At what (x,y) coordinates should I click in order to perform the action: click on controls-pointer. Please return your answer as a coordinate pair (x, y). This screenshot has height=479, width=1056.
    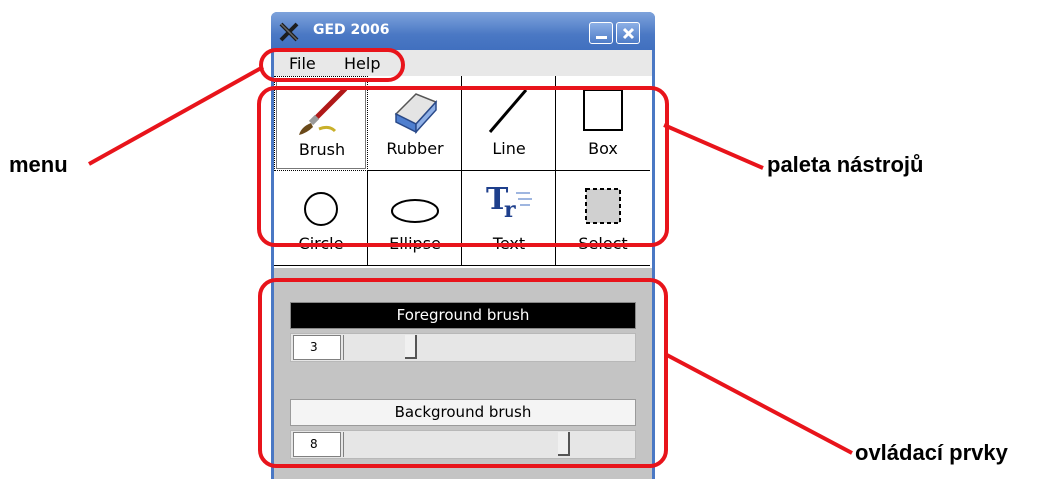
    Looking at the image, I should click on (758, 403).